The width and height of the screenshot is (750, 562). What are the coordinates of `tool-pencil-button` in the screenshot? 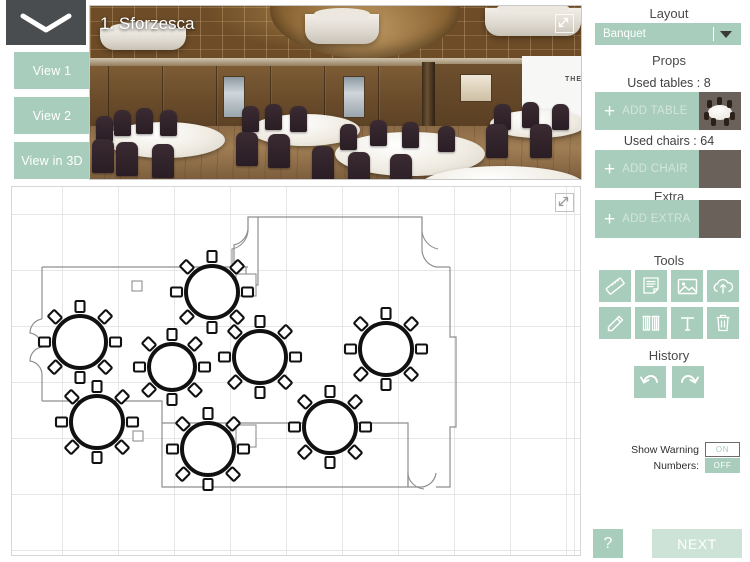 It's located at (615, 323).